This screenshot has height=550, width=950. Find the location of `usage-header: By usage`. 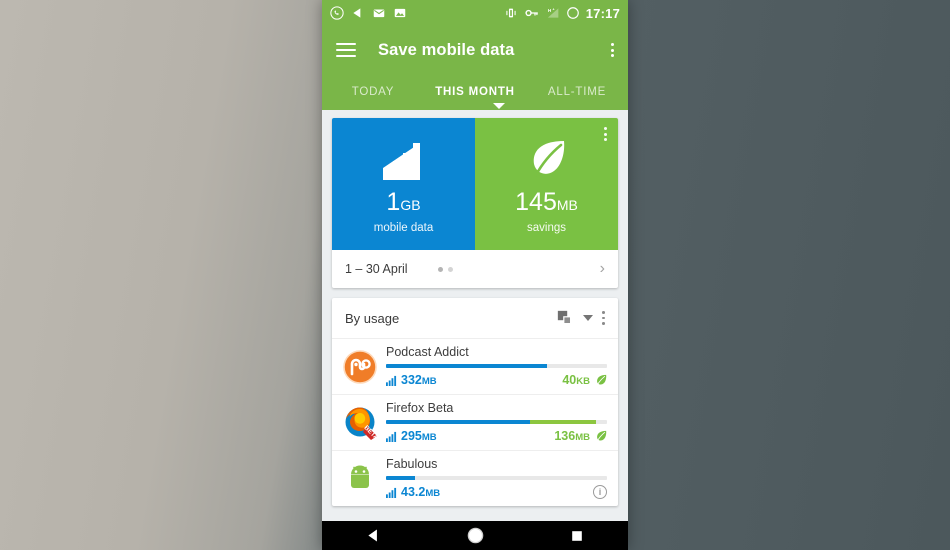

usage-header: By usage is located at coordinates (475, 318).